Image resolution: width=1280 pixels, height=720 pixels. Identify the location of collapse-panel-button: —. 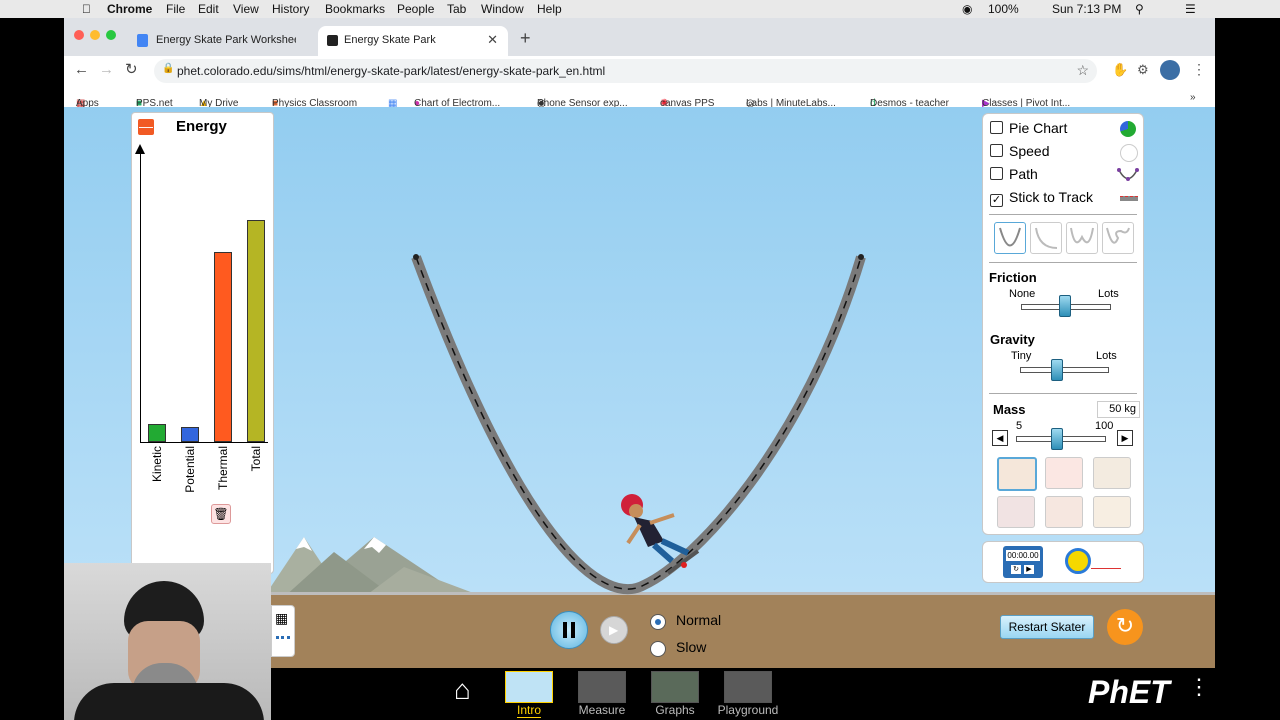
(146, 127).